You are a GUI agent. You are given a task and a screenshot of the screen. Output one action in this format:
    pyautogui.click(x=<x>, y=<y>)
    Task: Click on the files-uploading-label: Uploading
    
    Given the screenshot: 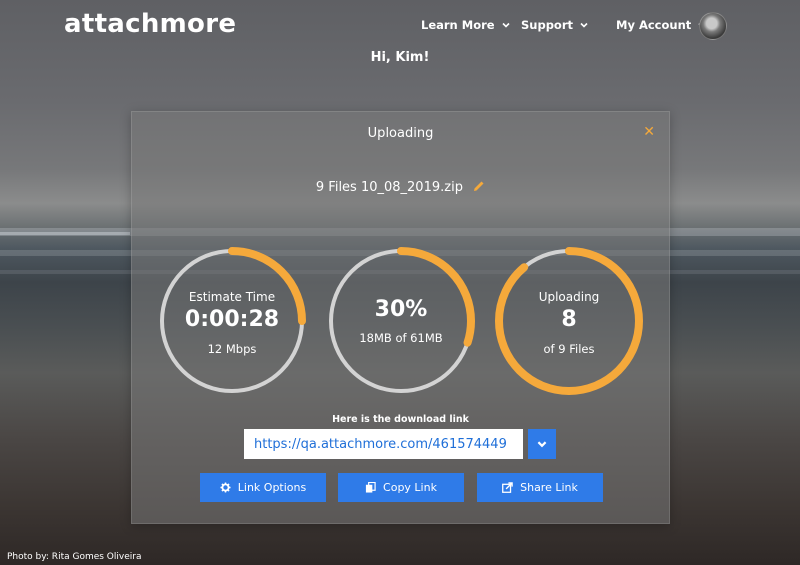 What is the action you would take?
    pyautogui.click(x=569, y=297)
    